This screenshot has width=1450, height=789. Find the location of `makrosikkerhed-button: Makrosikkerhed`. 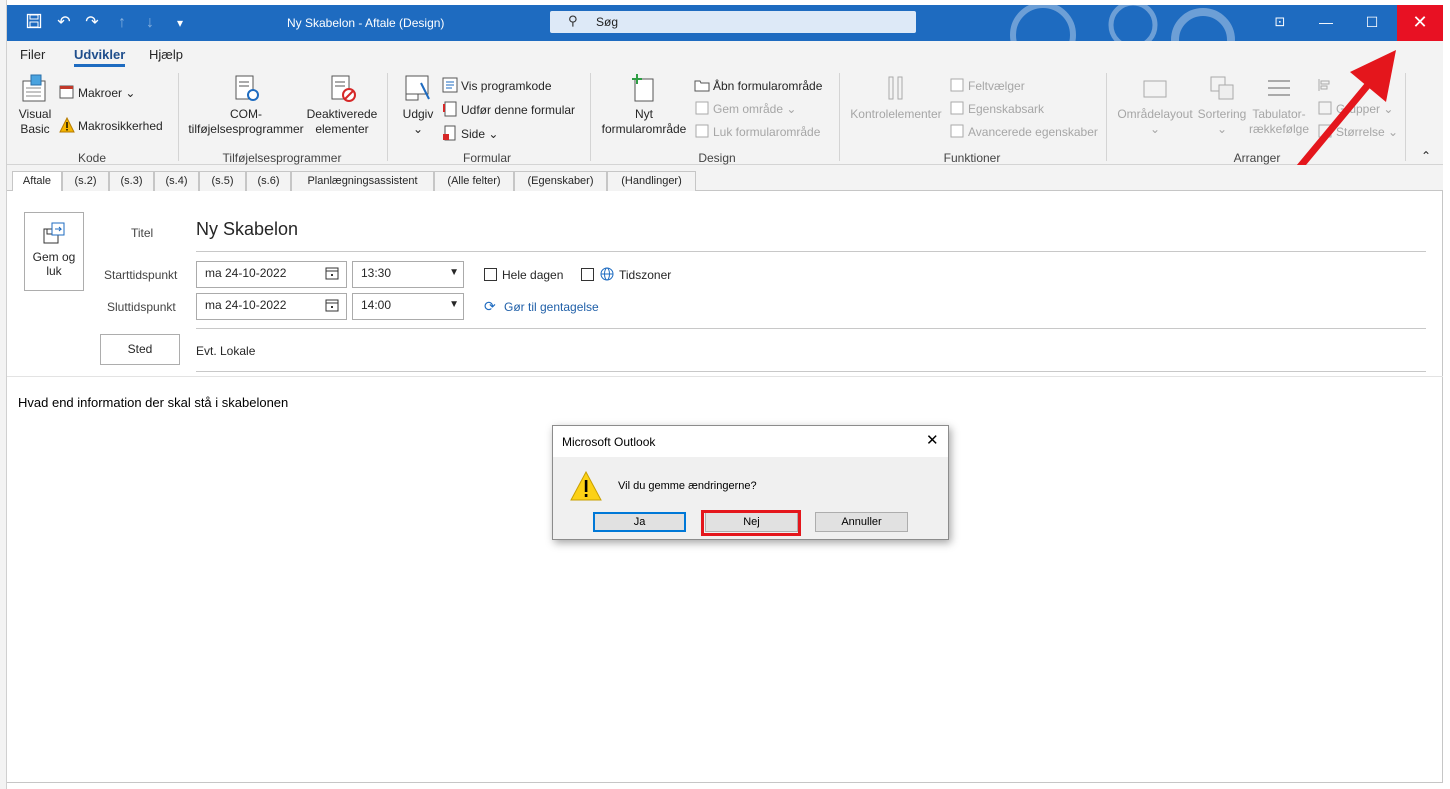

makrosikkerhed-button: Makrosikkerhed is located at coordinates (111, 125).